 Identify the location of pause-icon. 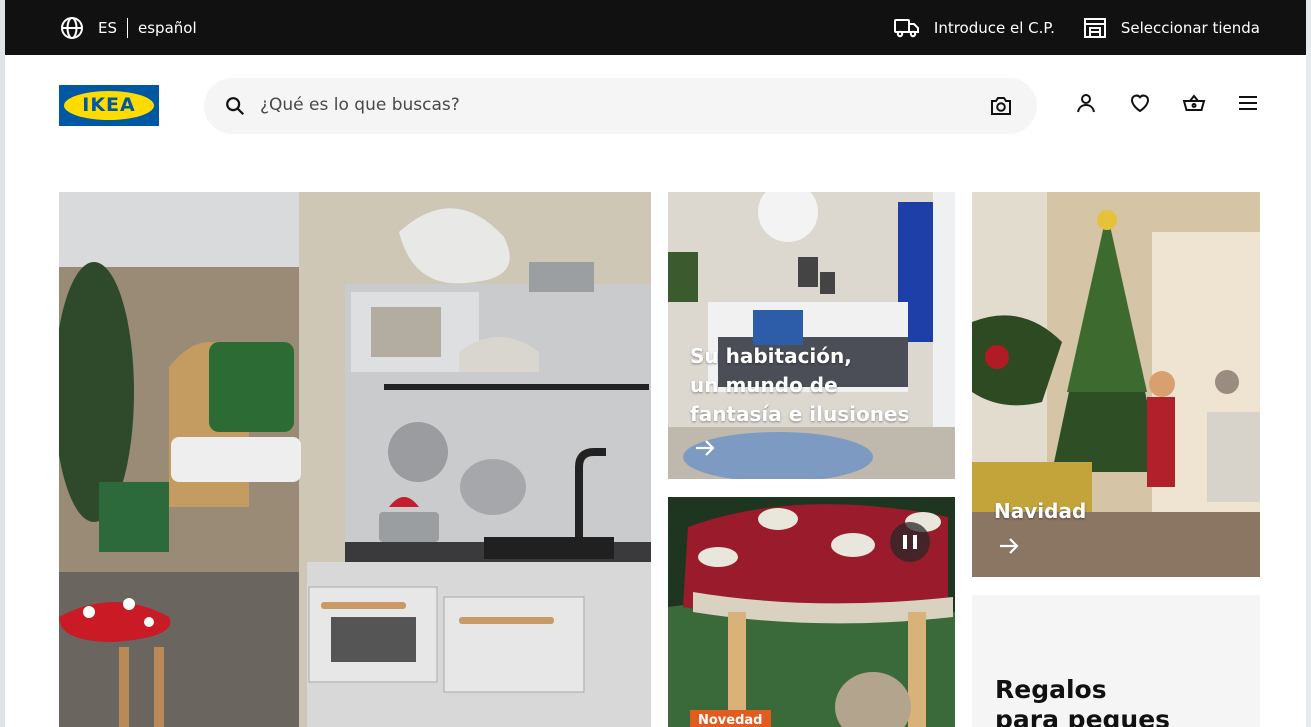
(905, 542).